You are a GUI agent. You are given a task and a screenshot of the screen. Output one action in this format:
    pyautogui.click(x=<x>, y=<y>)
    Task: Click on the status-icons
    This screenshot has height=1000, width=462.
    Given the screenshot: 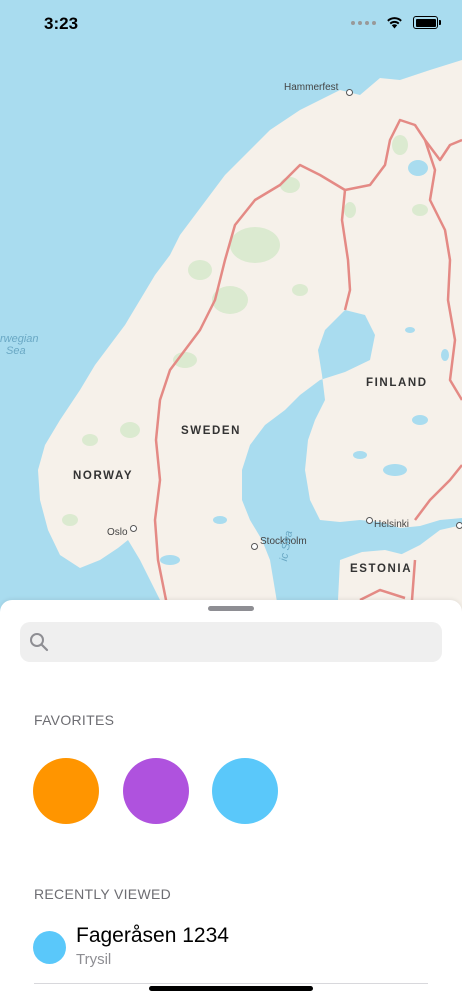 What is the action you would take?
    pyautogui.click(x=396, y=22)
    